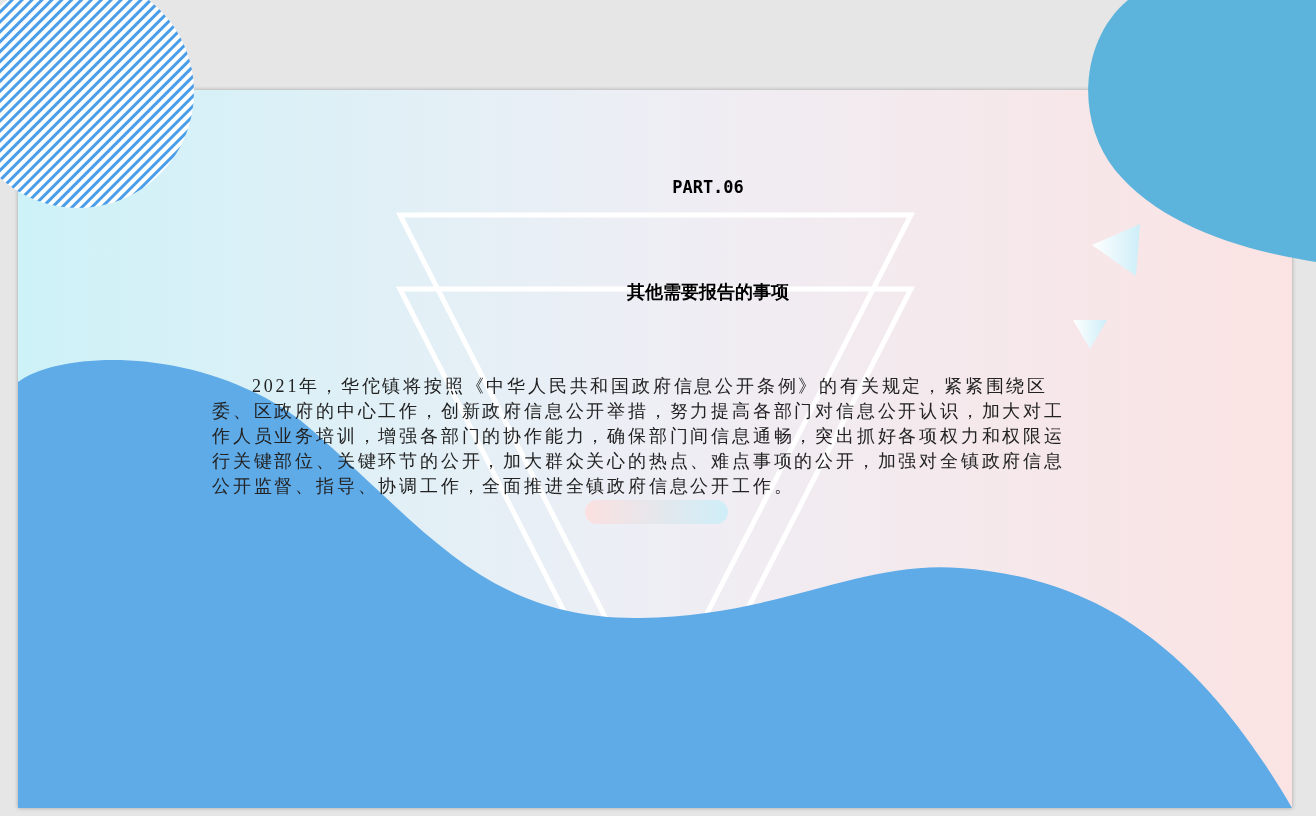  Describe the element at coordinates (708, 292) in the screenshot. I see `slide-title: 其他需要报告的事项` at that location.